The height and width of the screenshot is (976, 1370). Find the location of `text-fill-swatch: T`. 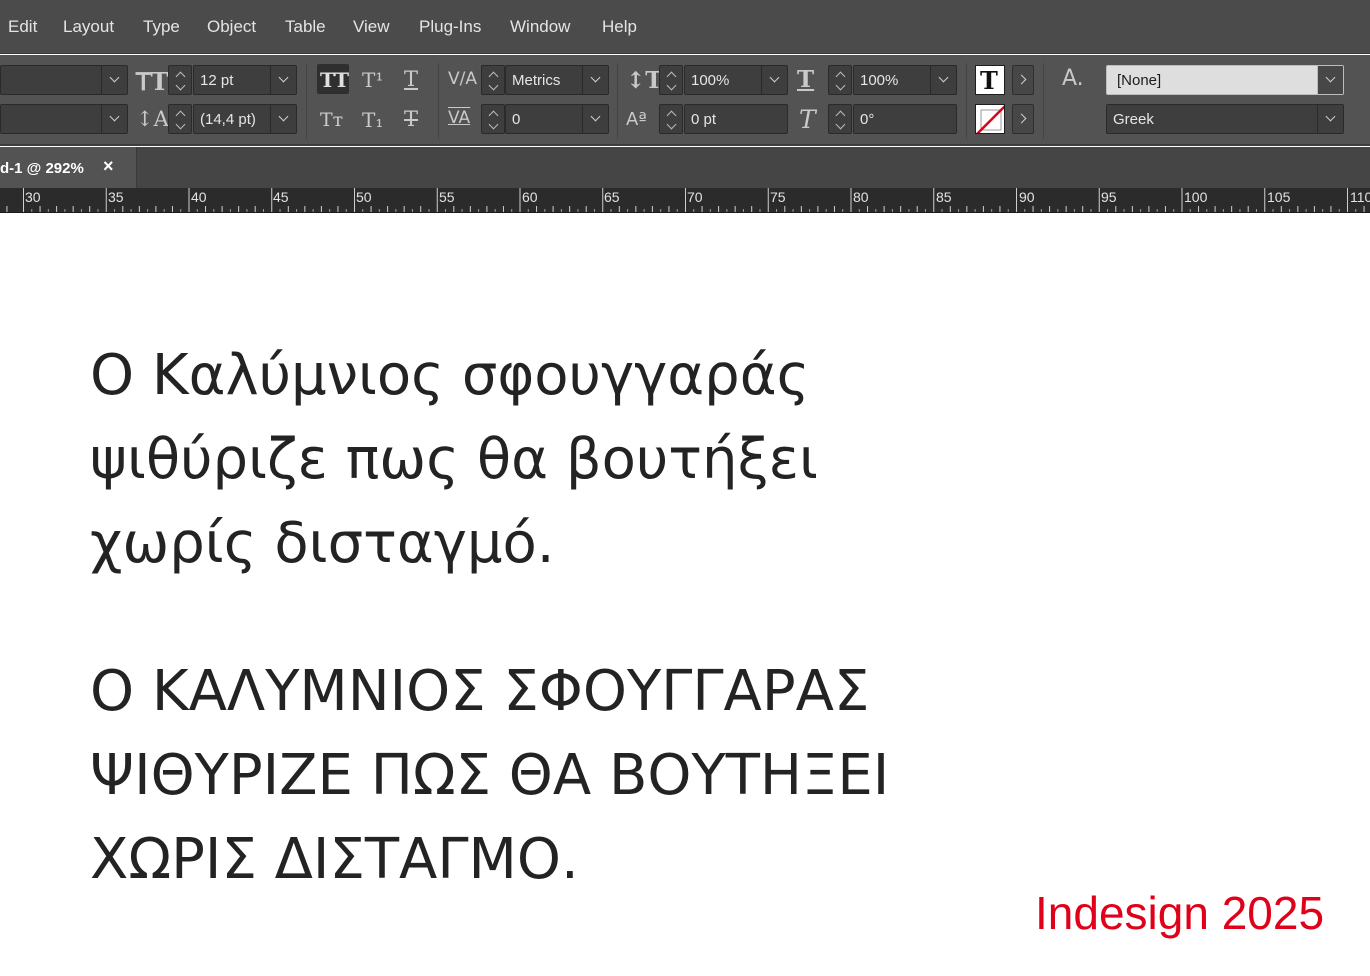

text-fill-swatch: T is located at coordinates (990, 80).